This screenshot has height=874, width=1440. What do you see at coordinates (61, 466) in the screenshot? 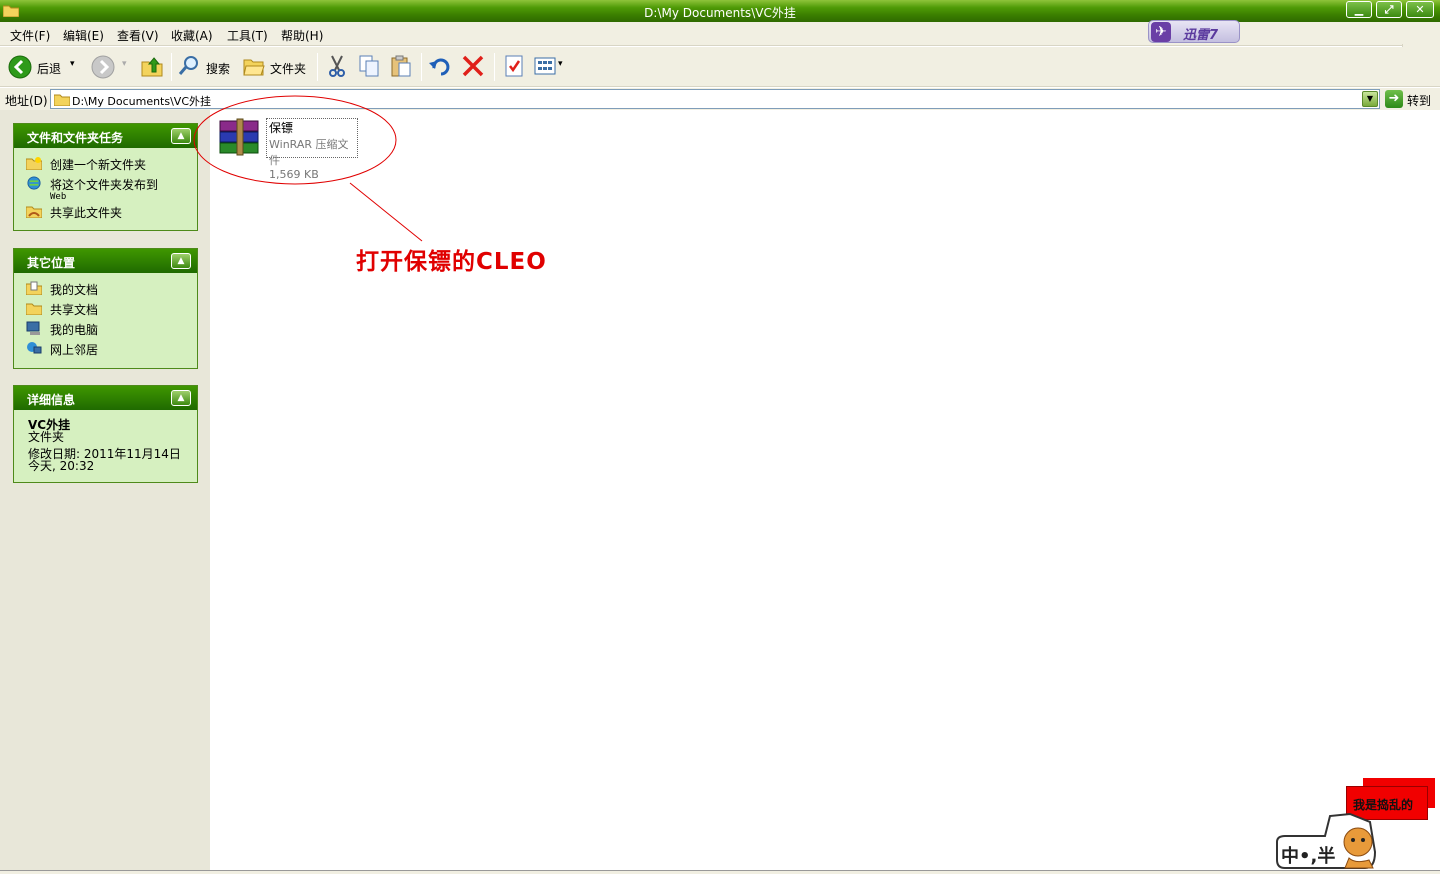
I see `details-modified-time: 今天, 20:32` at bounding box center [61, 466].